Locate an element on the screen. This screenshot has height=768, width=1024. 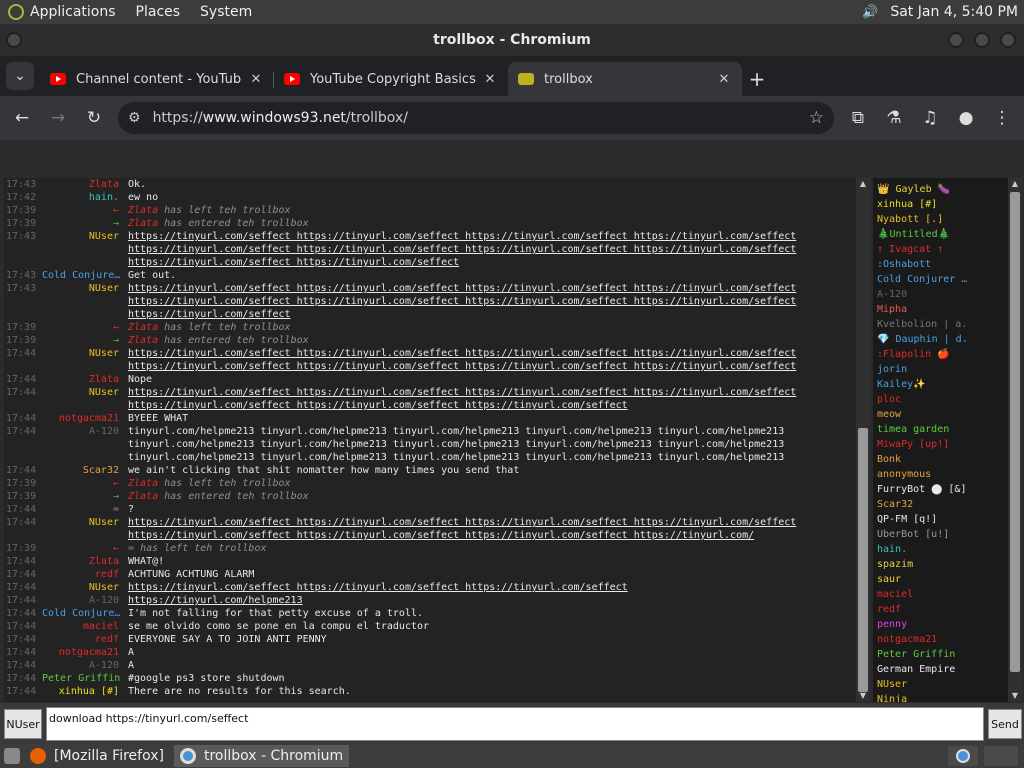
message-nick: hain. is located at coordinates (85, 197).